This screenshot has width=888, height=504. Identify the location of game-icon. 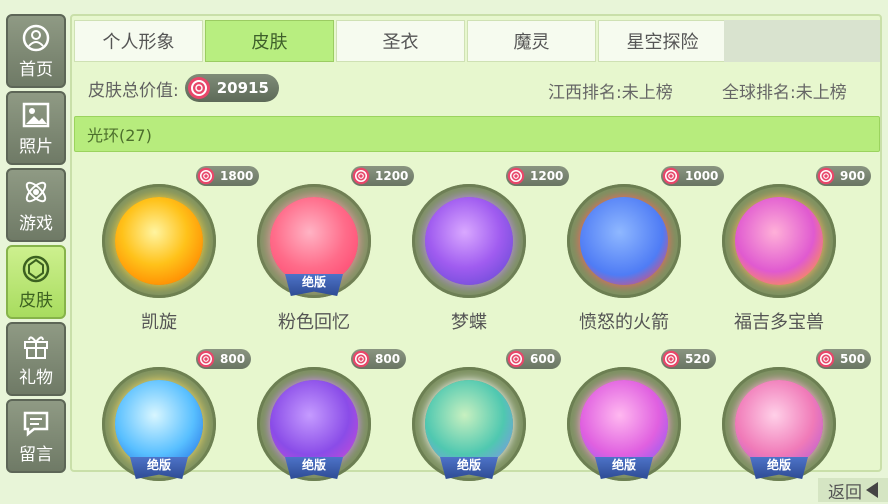
(36, 192).